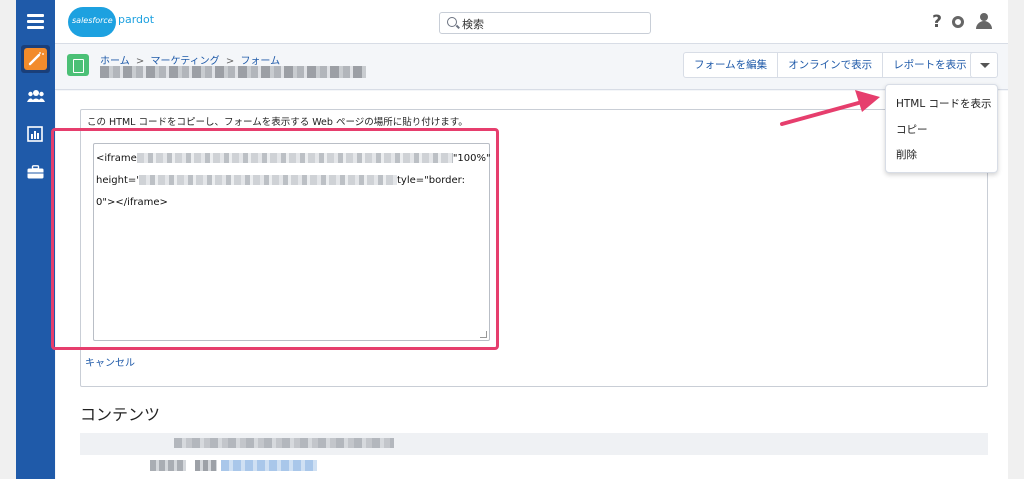 This screenshot has width=1024, height=479. What do you see at coordinates (110, 361) in the screenshot?
I see `cancel-link: キャンセル` at bounding box center [110, 361].